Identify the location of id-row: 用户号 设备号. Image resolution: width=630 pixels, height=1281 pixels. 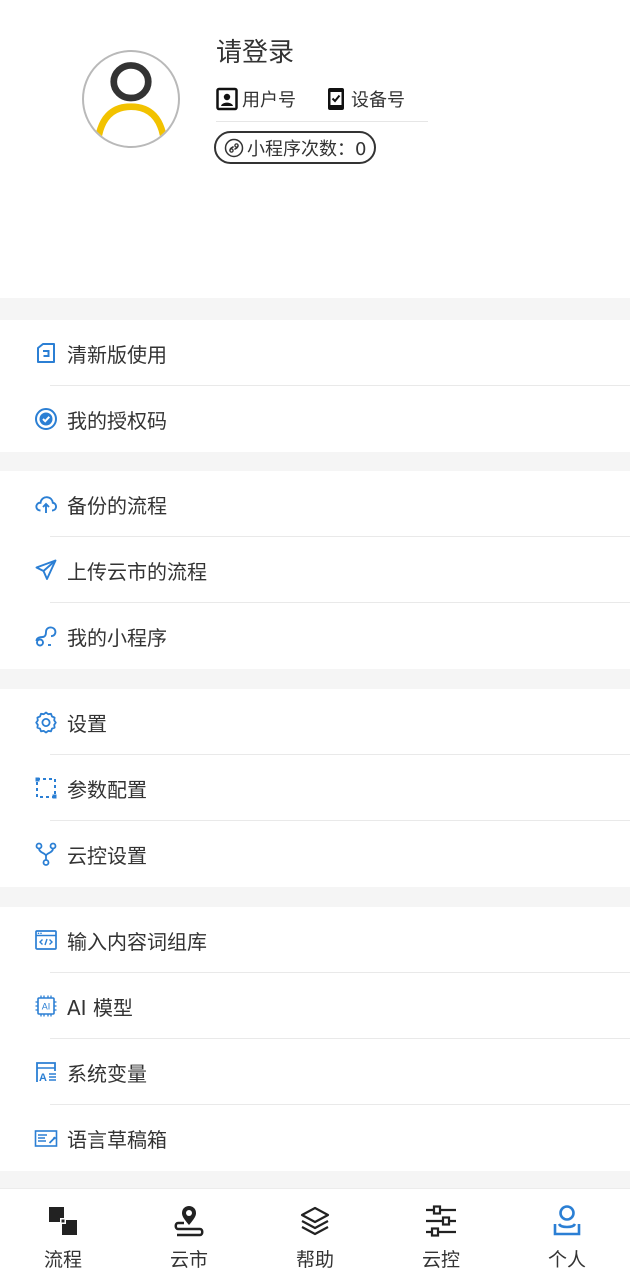
(322, 103).